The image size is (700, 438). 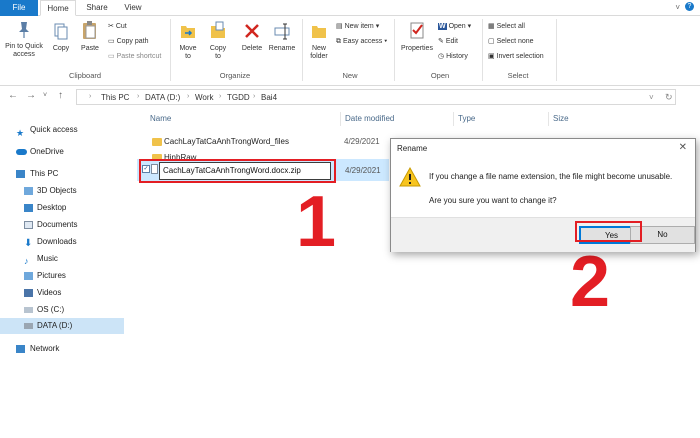 I want to click on pin-icon, so click(x=24, y=30).